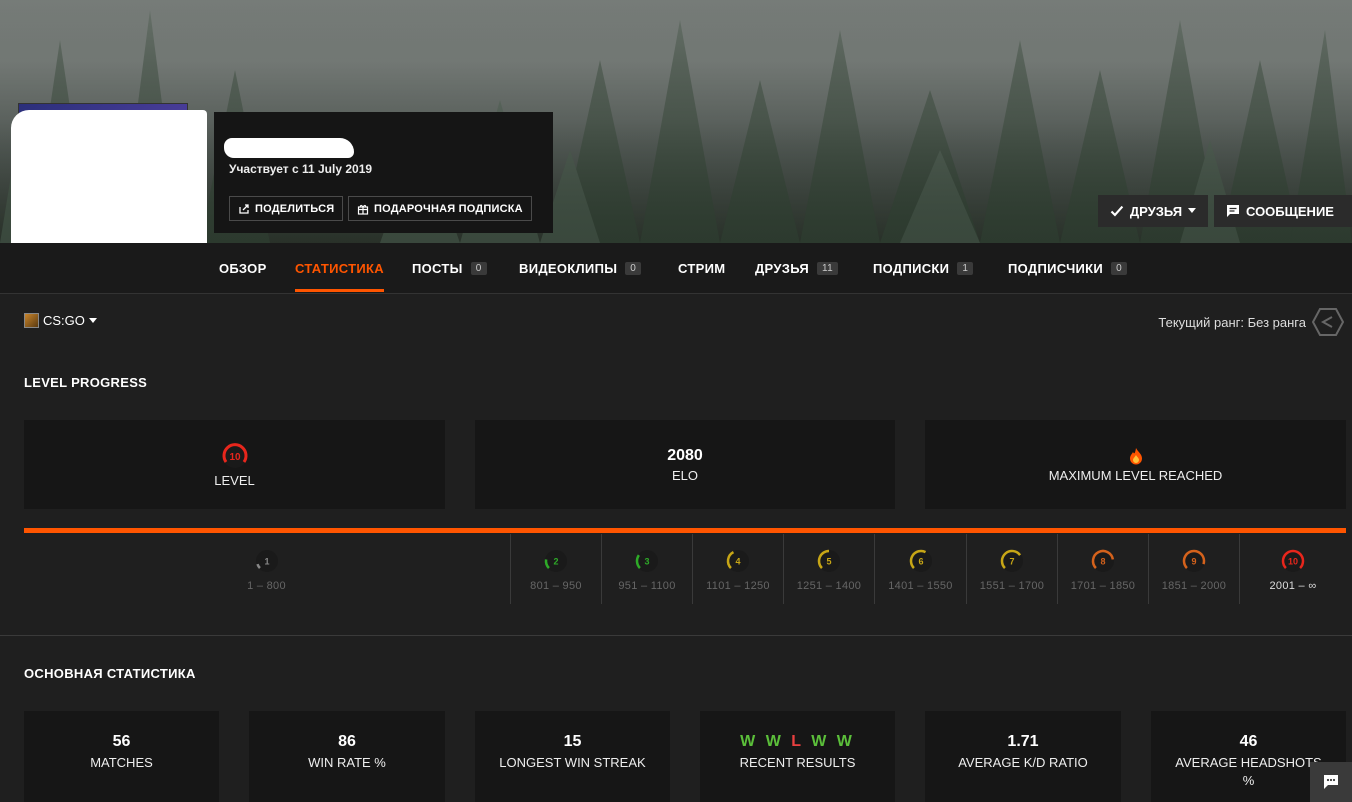 The height and width of the screenshot is (802, 1352). I want to click on gift-subscription-button: ПОДАРОЧНАЯ ПОДПИСКА, so click(440, 208).